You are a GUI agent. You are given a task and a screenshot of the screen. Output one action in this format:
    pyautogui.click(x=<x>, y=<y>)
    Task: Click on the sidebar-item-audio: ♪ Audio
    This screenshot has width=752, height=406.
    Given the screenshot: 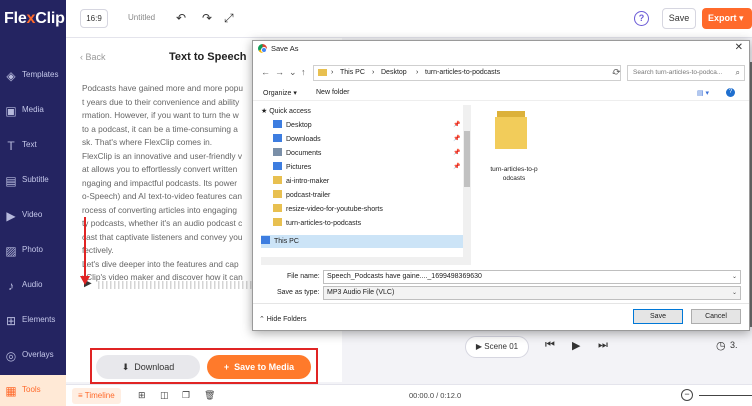 What is the action you would take?
    pyautogui.click(x=33, y=287)
    